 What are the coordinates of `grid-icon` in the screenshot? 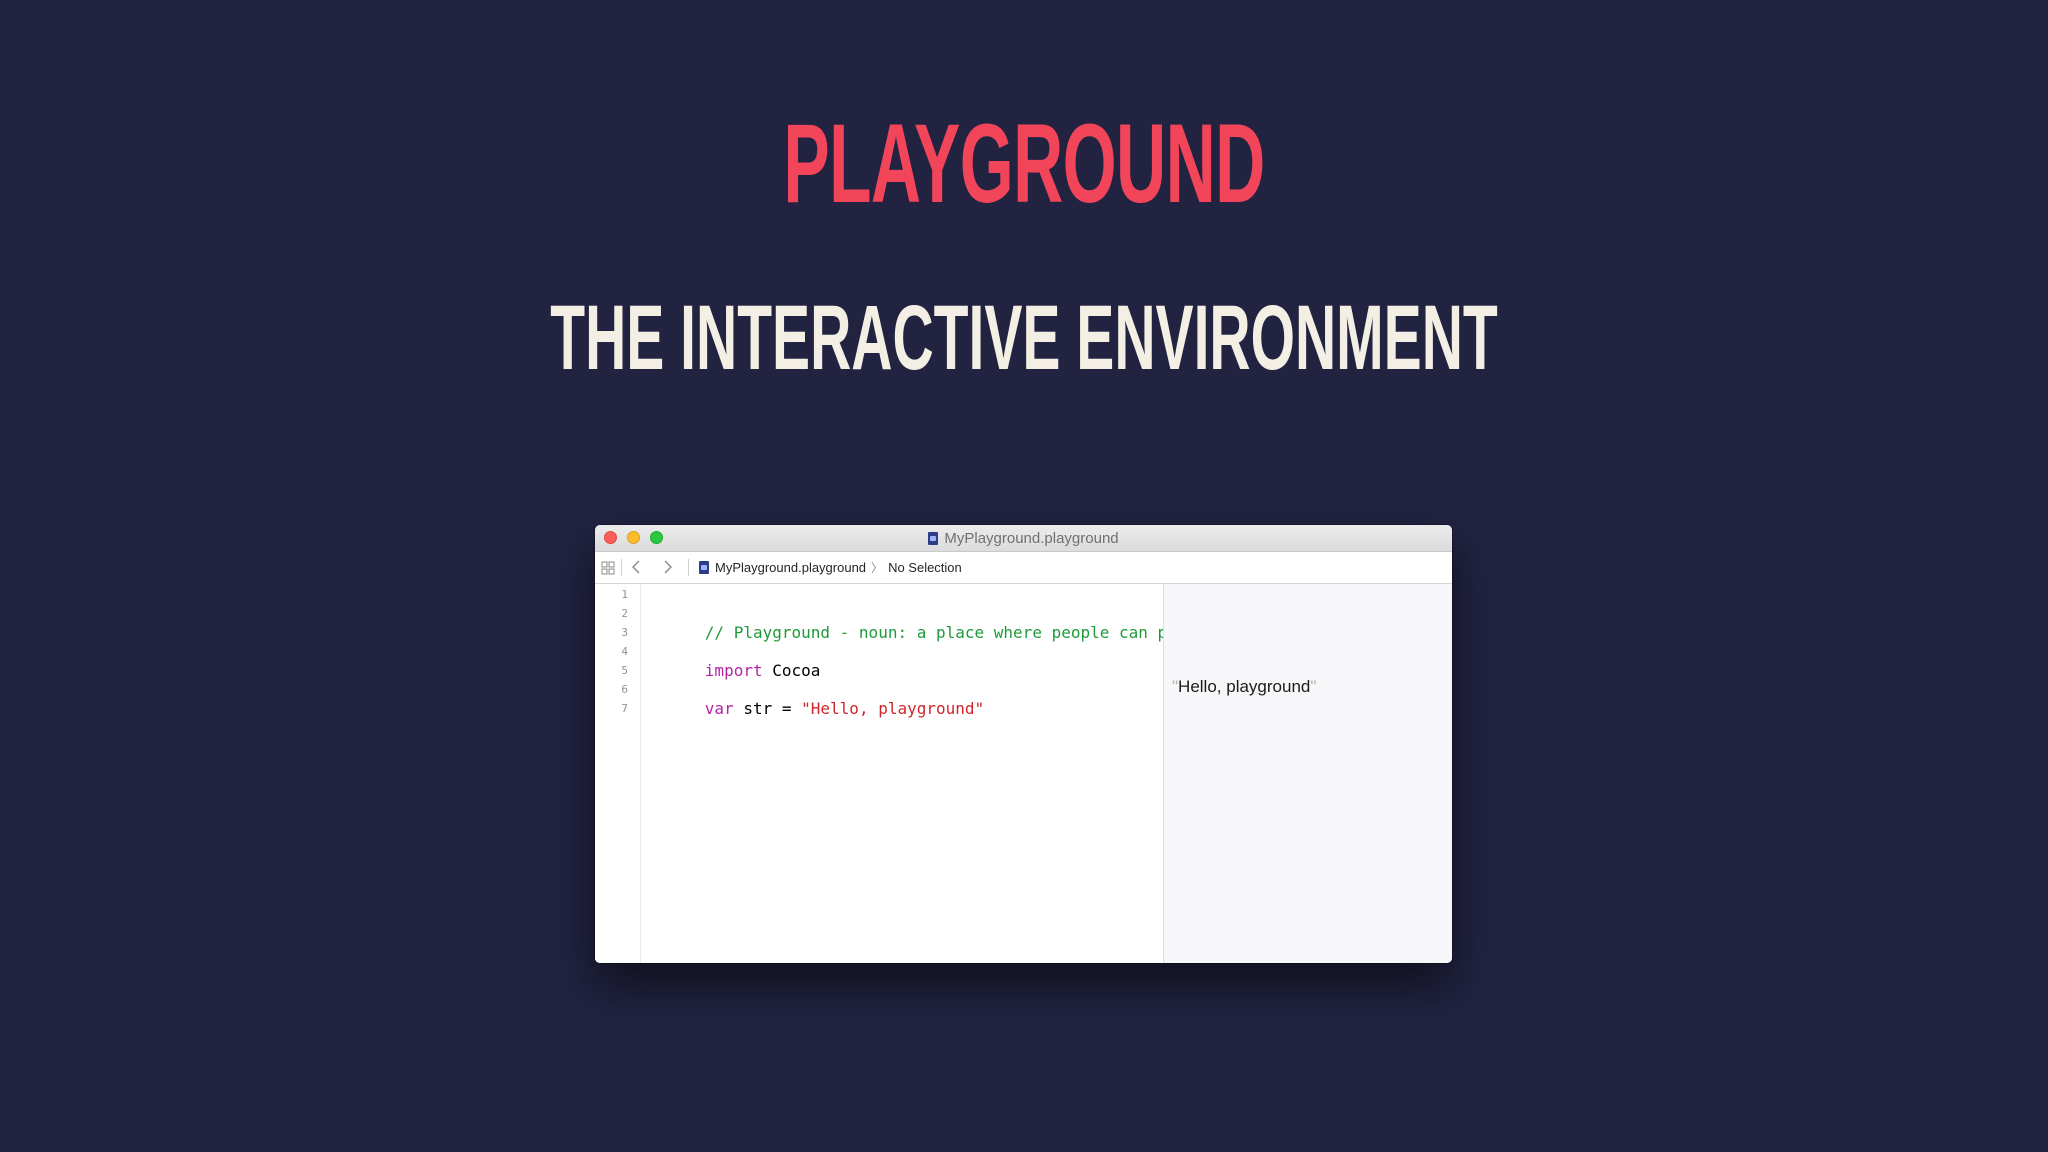 It's located at (608, 568).